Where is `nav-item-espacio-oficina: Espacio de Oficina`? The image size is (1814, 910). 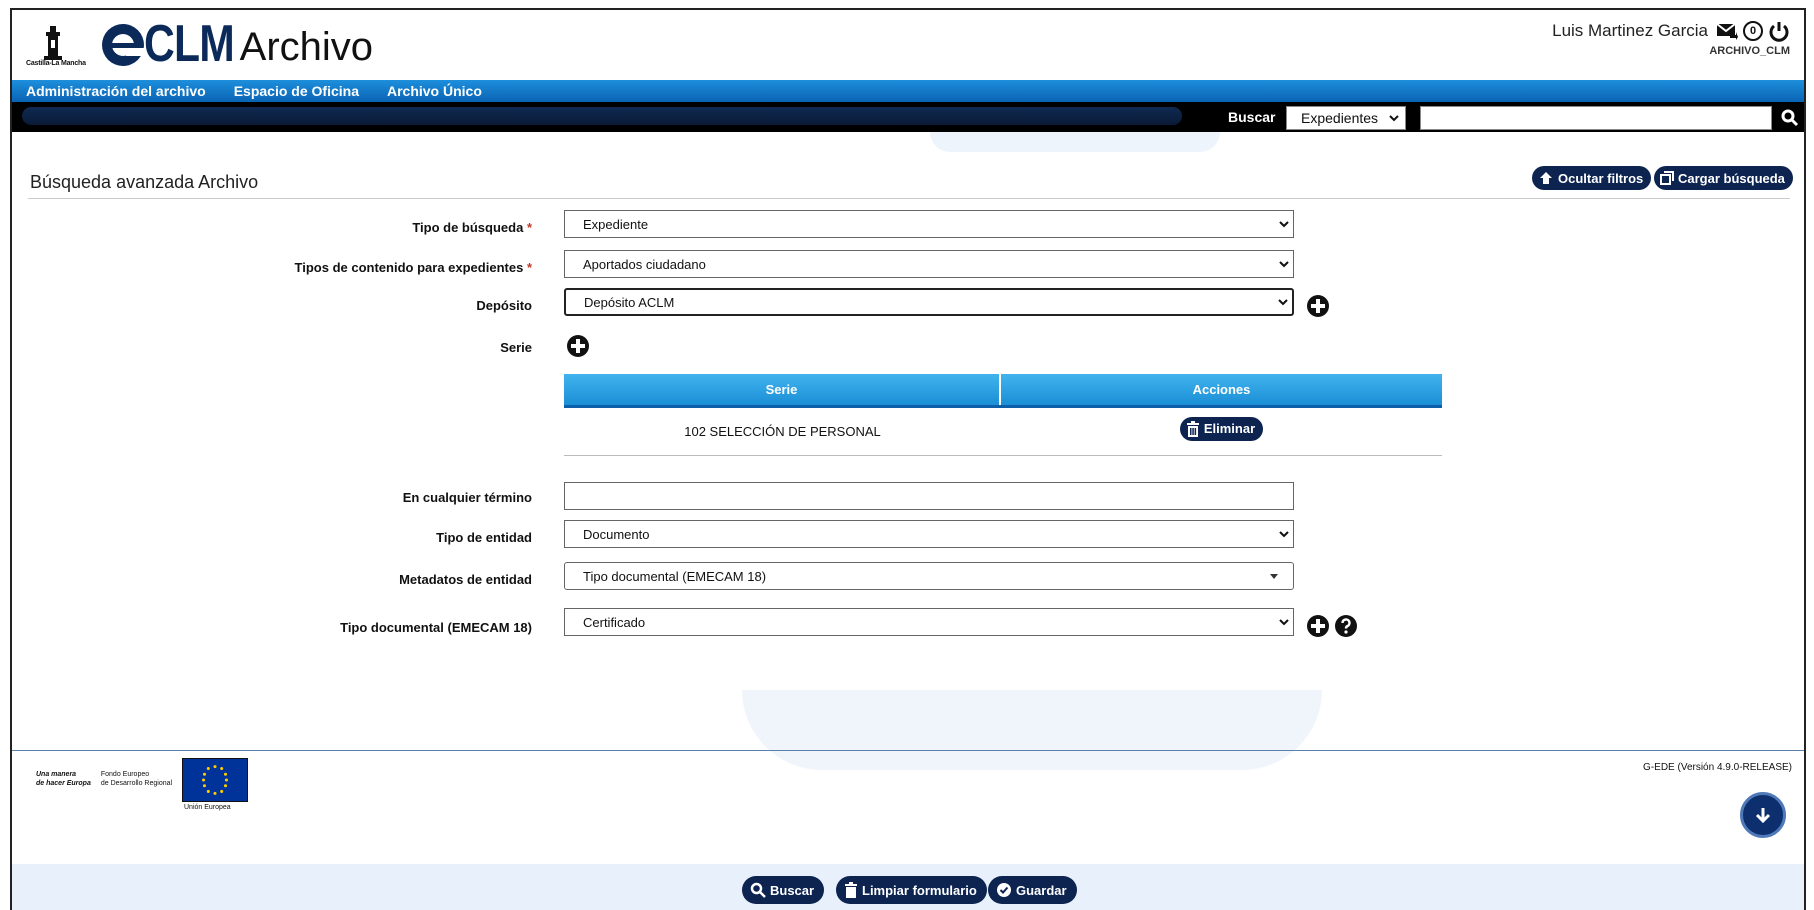 nav-item-espacio-oficina: Espacio de Oficina is located at coordinates (296, 91).